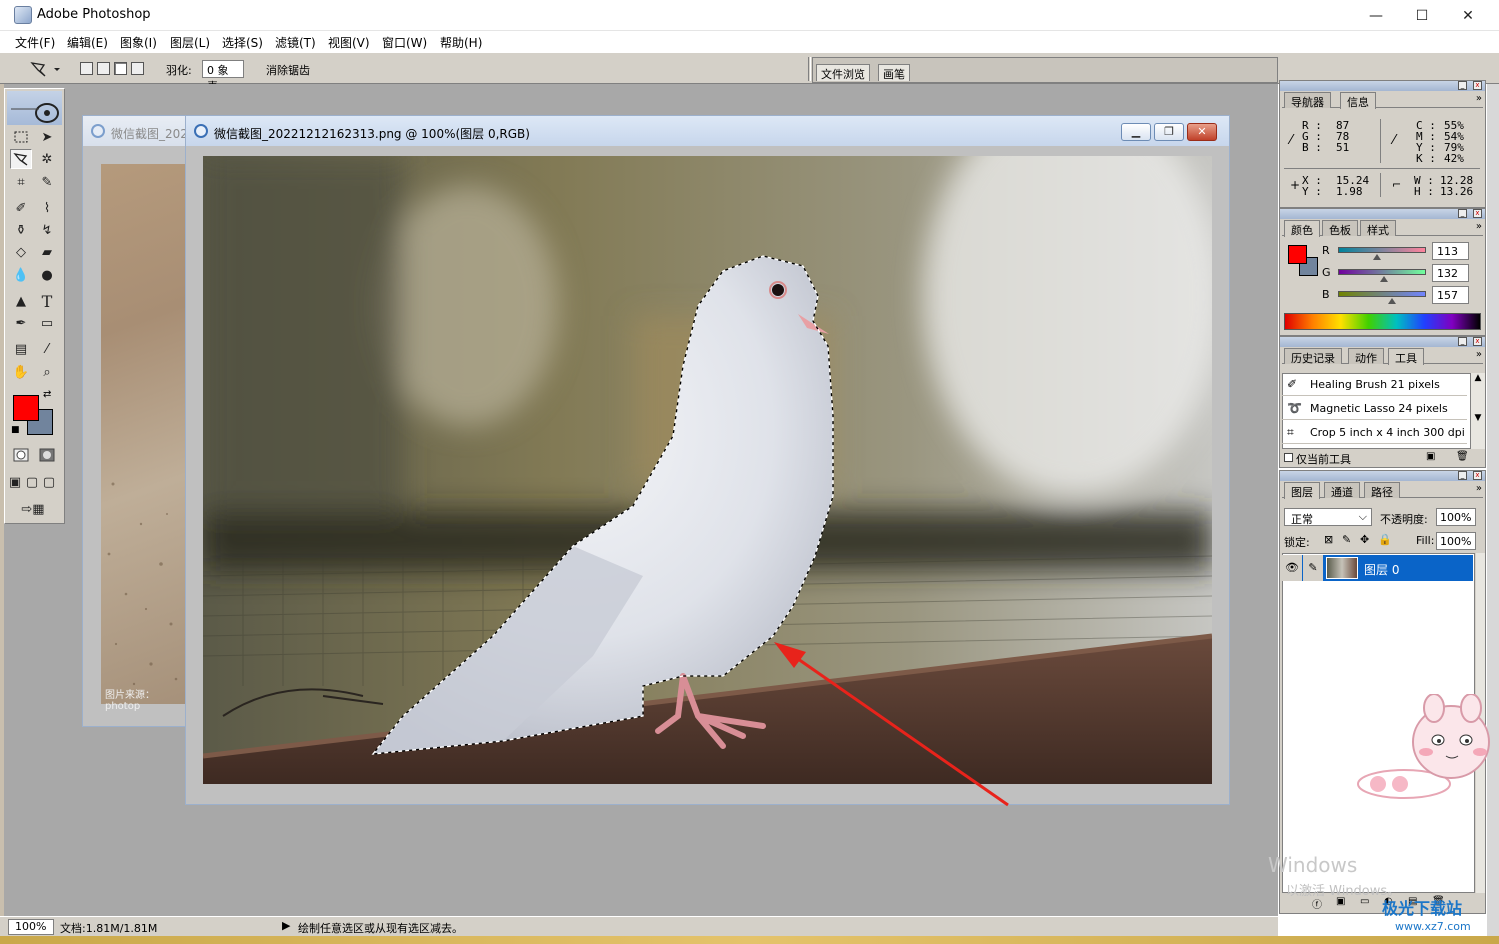  What do you see at coordinates (47, 349) in the screenshot?
I see `eyedropper-tool-icon: ⁄` at bounding box center [47, 349].